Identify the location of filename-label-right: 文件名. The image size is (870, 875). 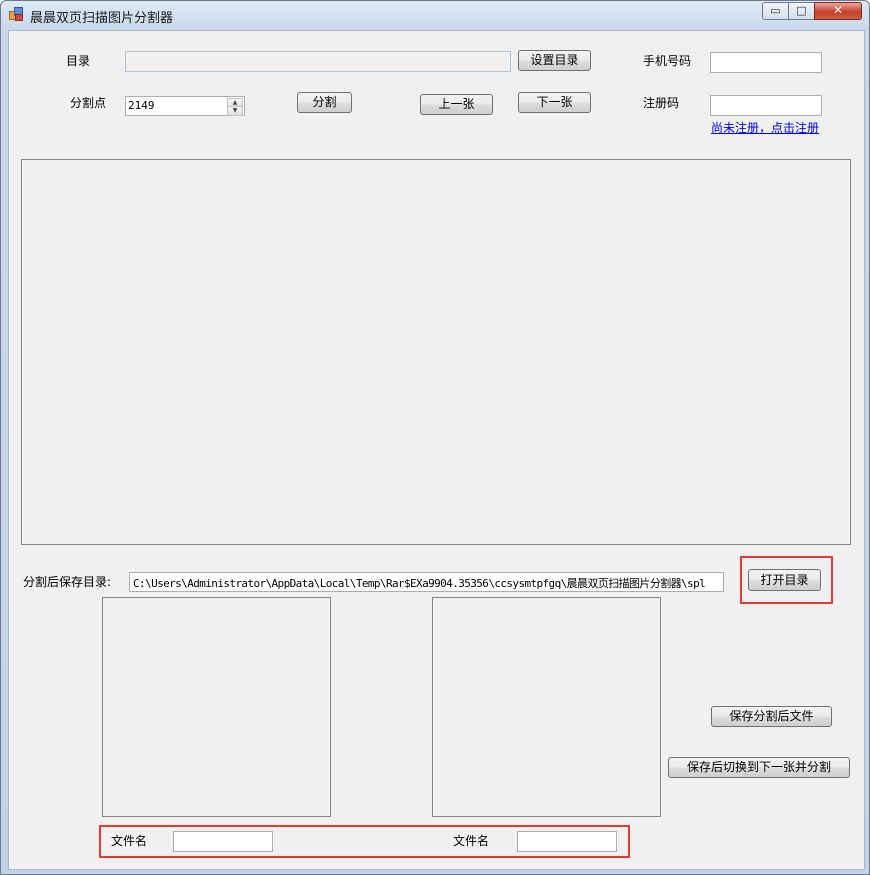
(471, 841).